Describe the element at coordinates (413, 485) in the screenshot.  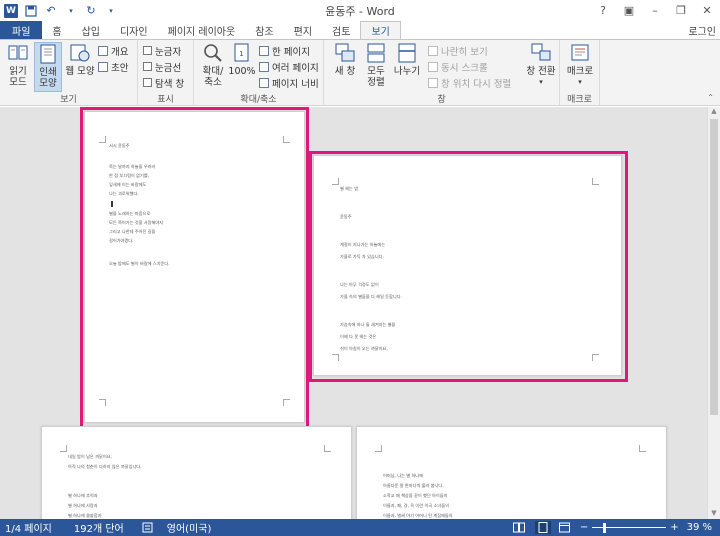
I see `text-line: 아름다운 말 한마디씩 불러 봅니다.` at that location.